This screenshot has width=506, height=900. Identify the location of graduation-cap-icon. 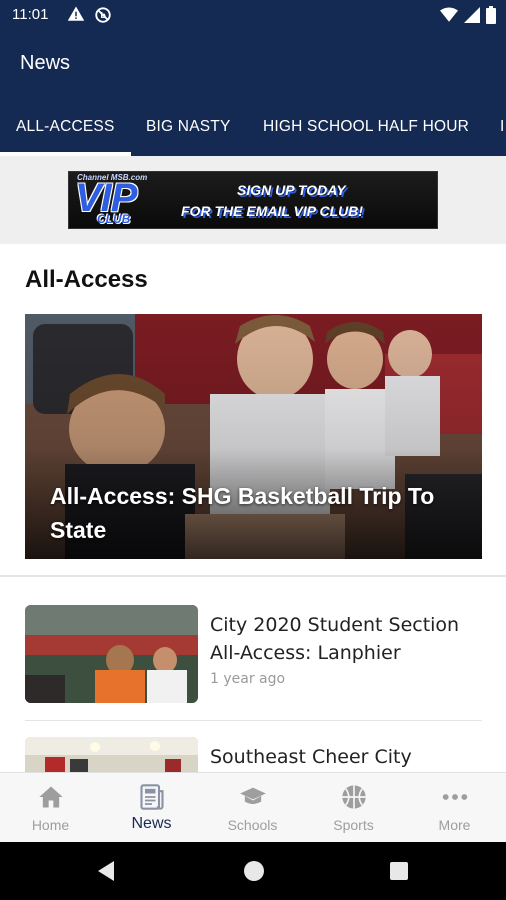
(252, 795).